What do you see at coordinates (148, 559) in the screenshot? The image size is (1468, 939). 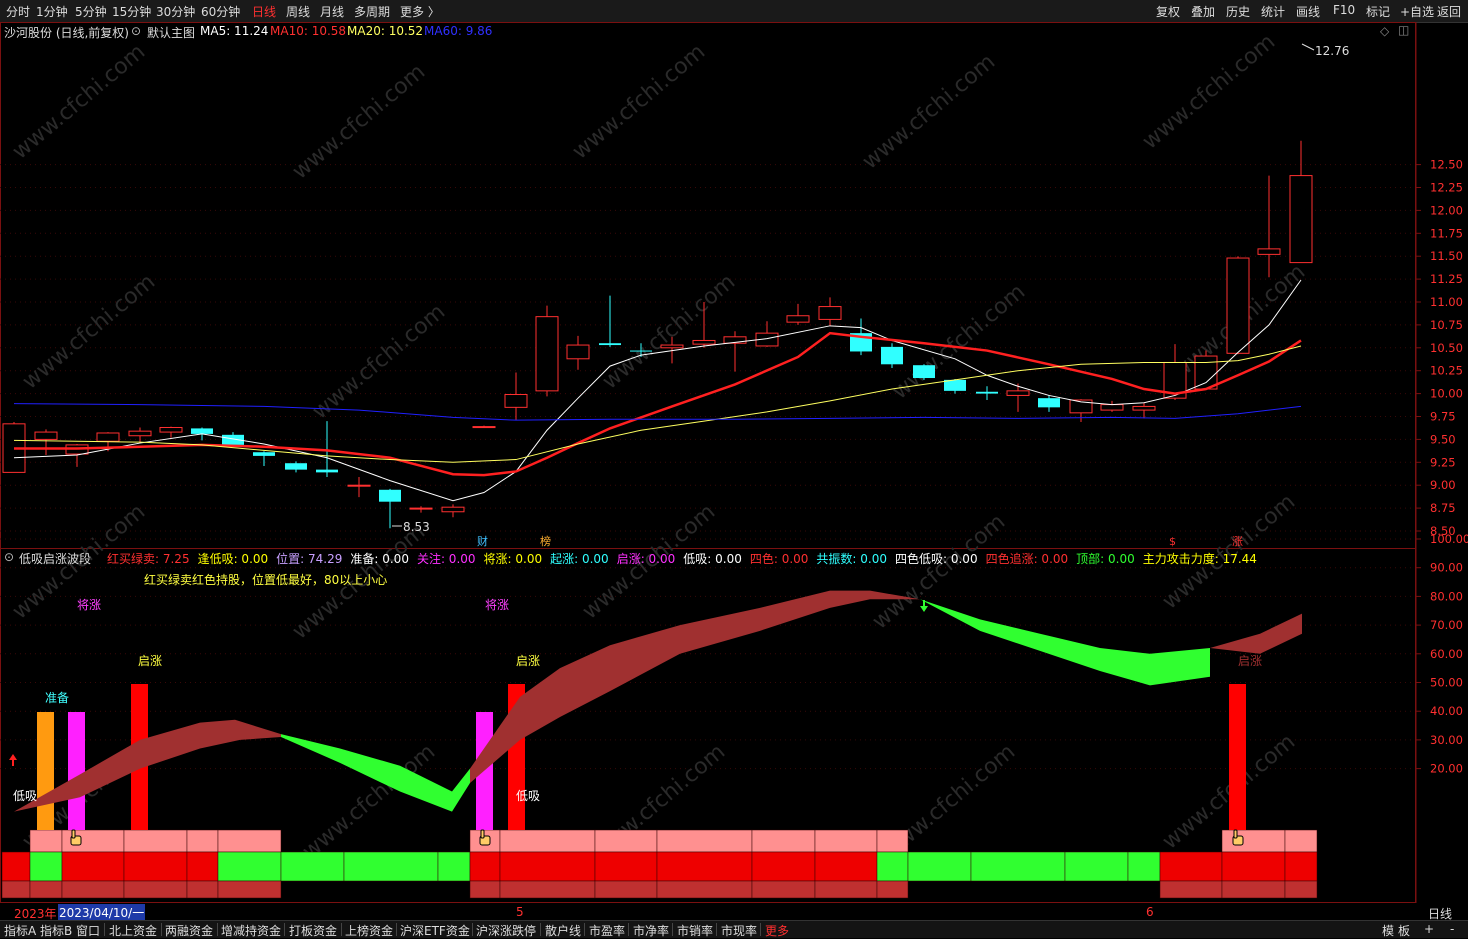 I see `indicator-value-0: 红买绿卖: 7.25` at bounding box center [148, 559].